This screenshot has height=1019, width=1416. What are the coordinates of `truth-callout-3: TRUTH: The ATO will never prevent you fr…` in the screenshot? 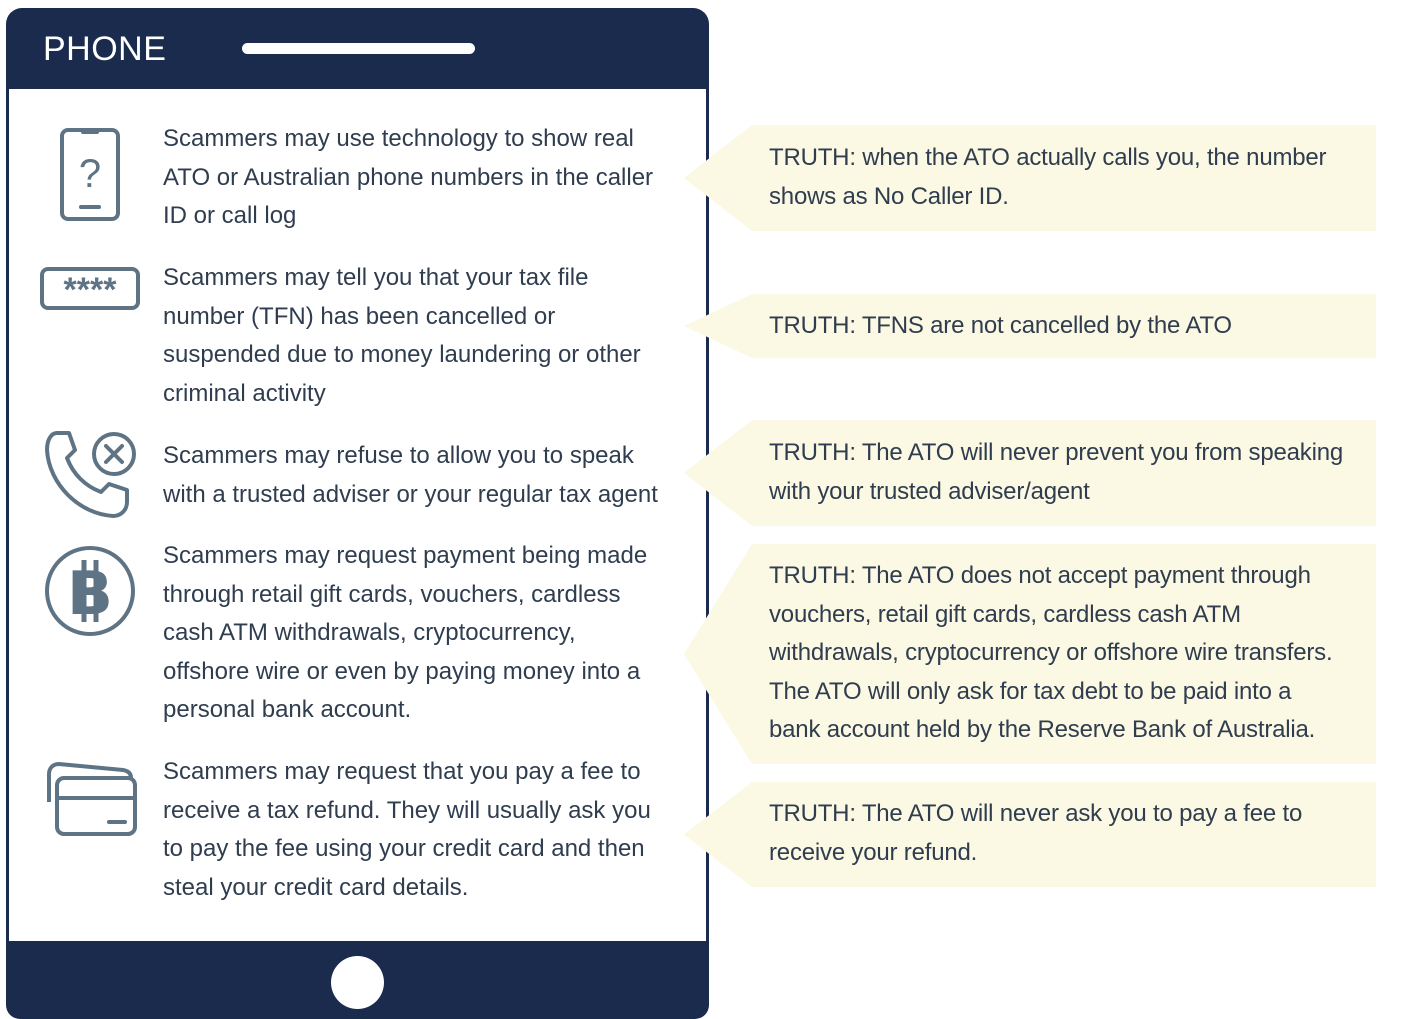 It's located at (1030, 473).